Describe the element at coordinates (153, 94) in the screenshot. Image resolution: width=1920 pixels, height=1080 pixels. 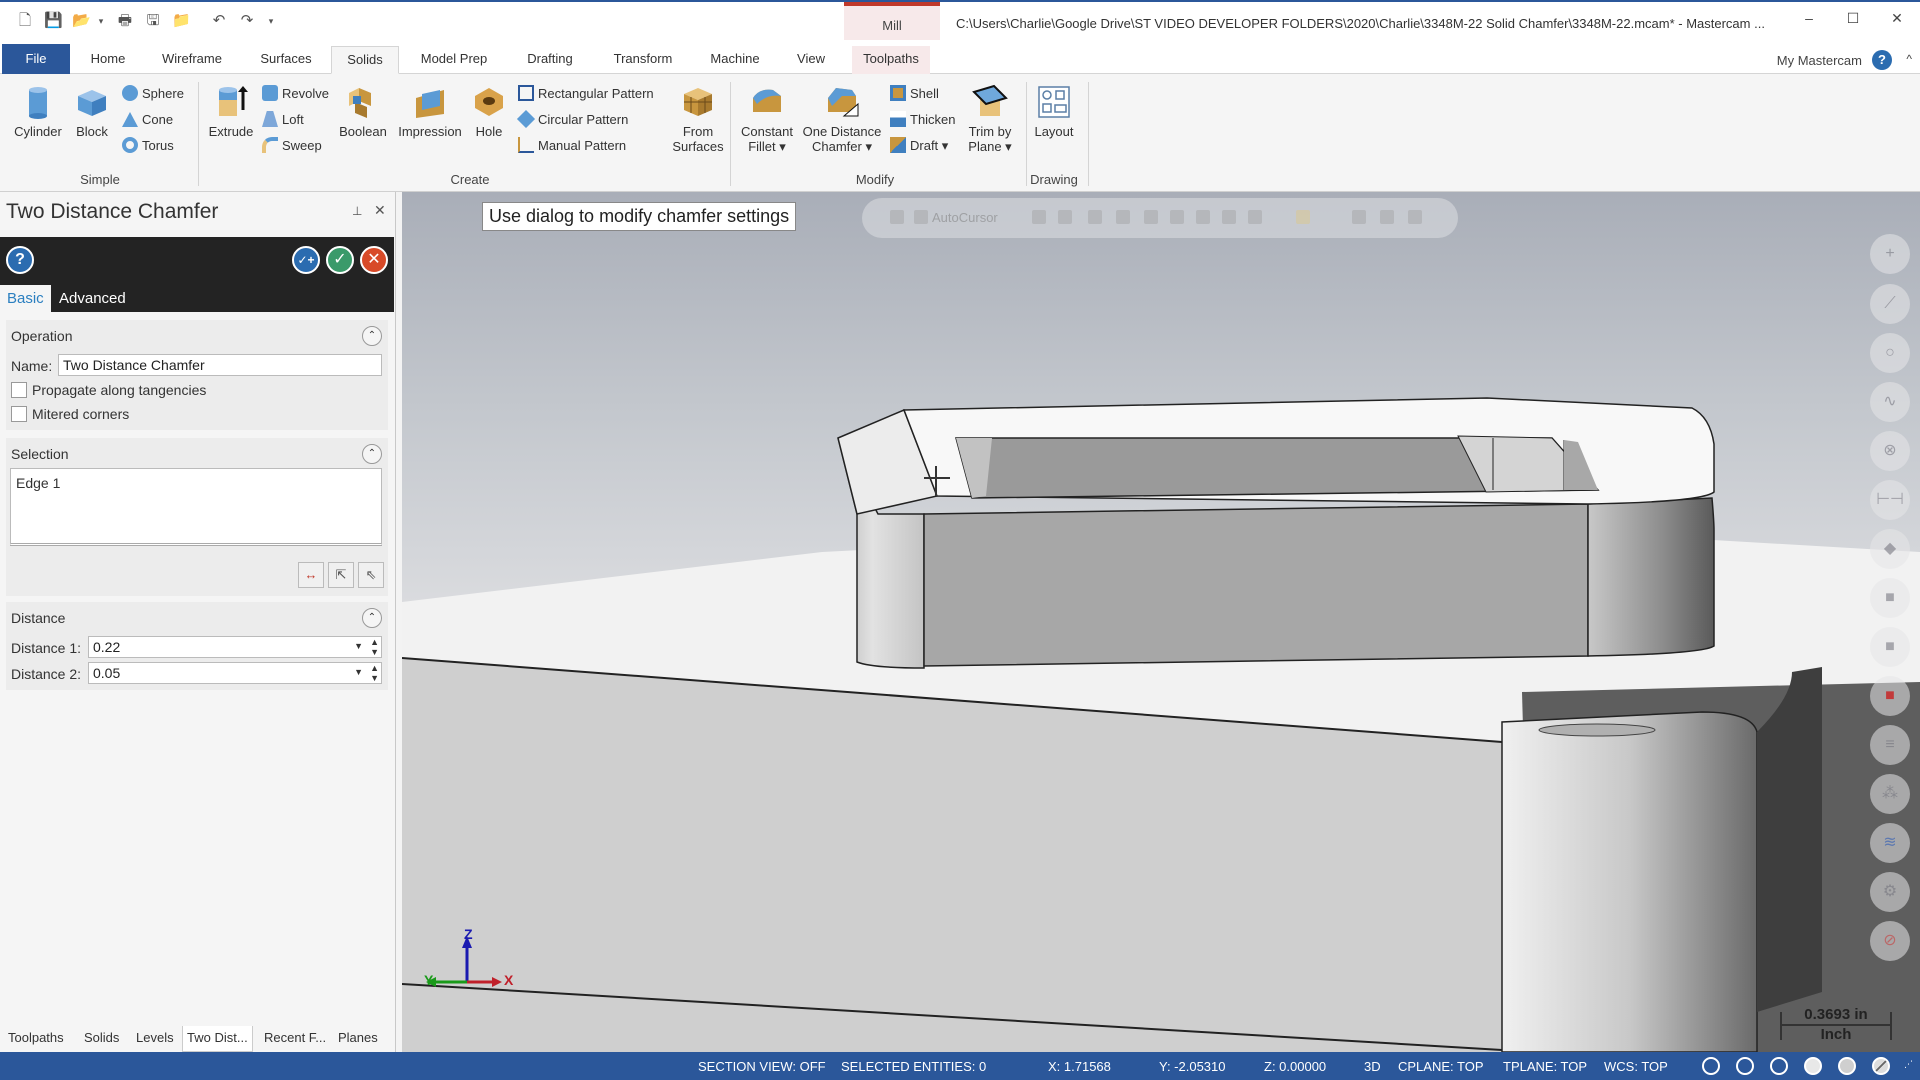
I see `sphere-button: Sphere` at that location.